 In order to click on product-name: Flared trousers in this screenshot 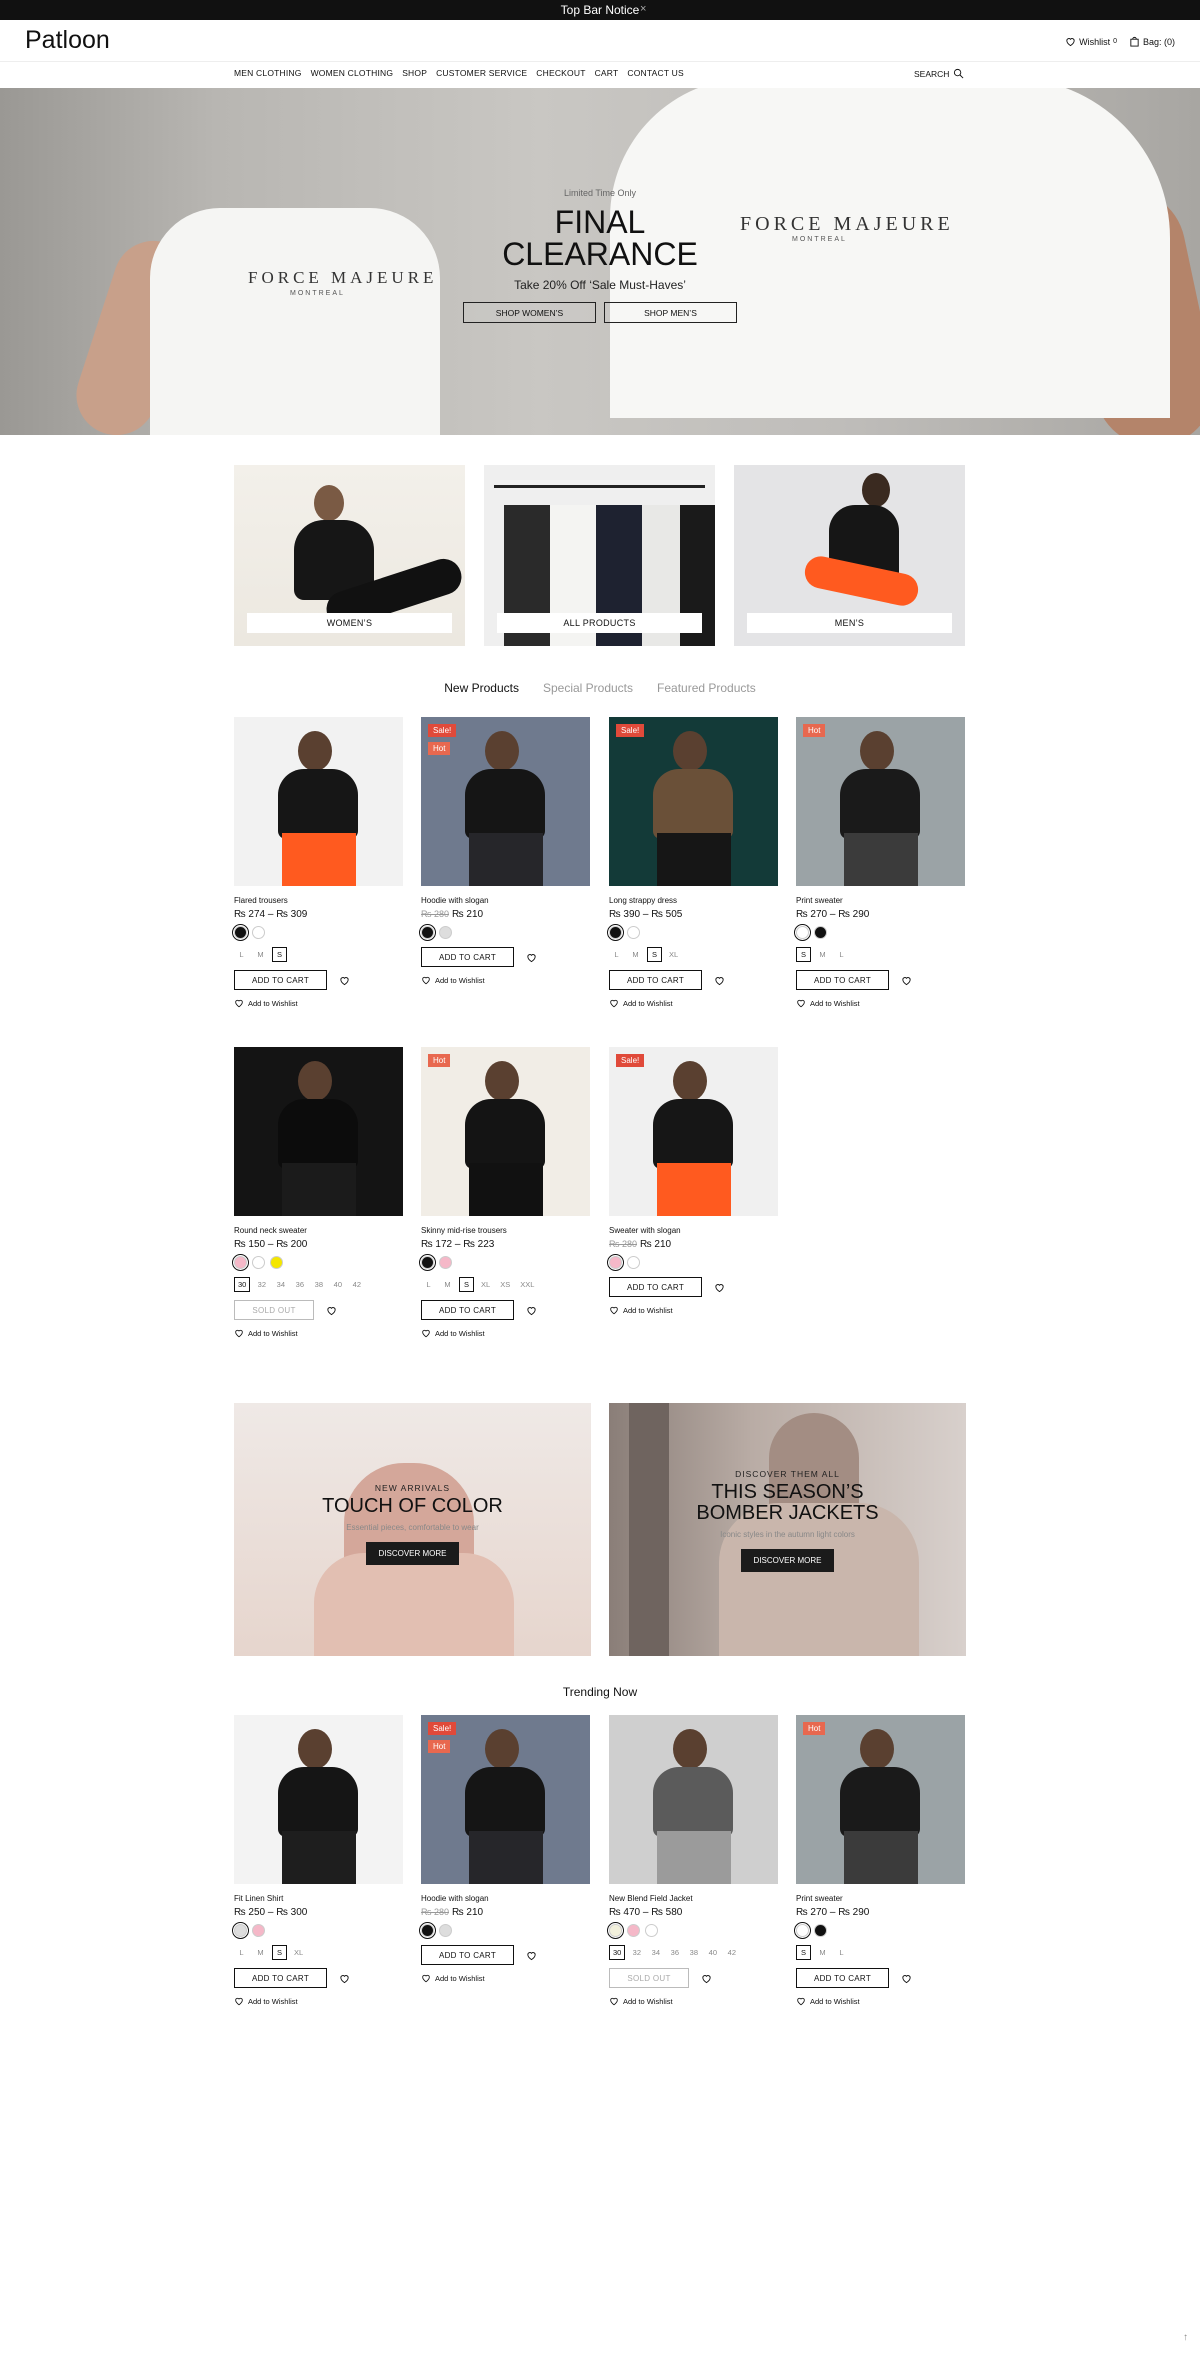, I will do `click(318, 900)`.